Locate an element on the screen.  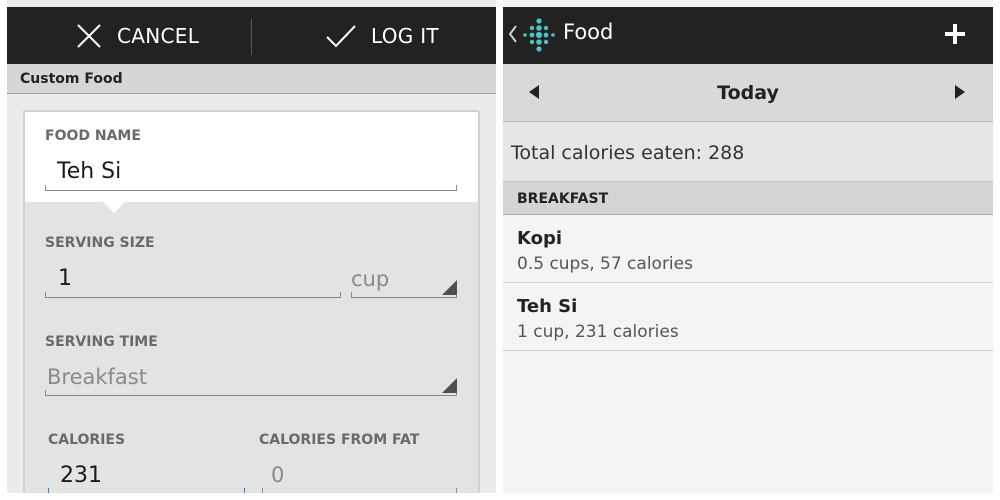
food-item-detail: 1 cup, 231 calories is located at coordinates (598, 332).